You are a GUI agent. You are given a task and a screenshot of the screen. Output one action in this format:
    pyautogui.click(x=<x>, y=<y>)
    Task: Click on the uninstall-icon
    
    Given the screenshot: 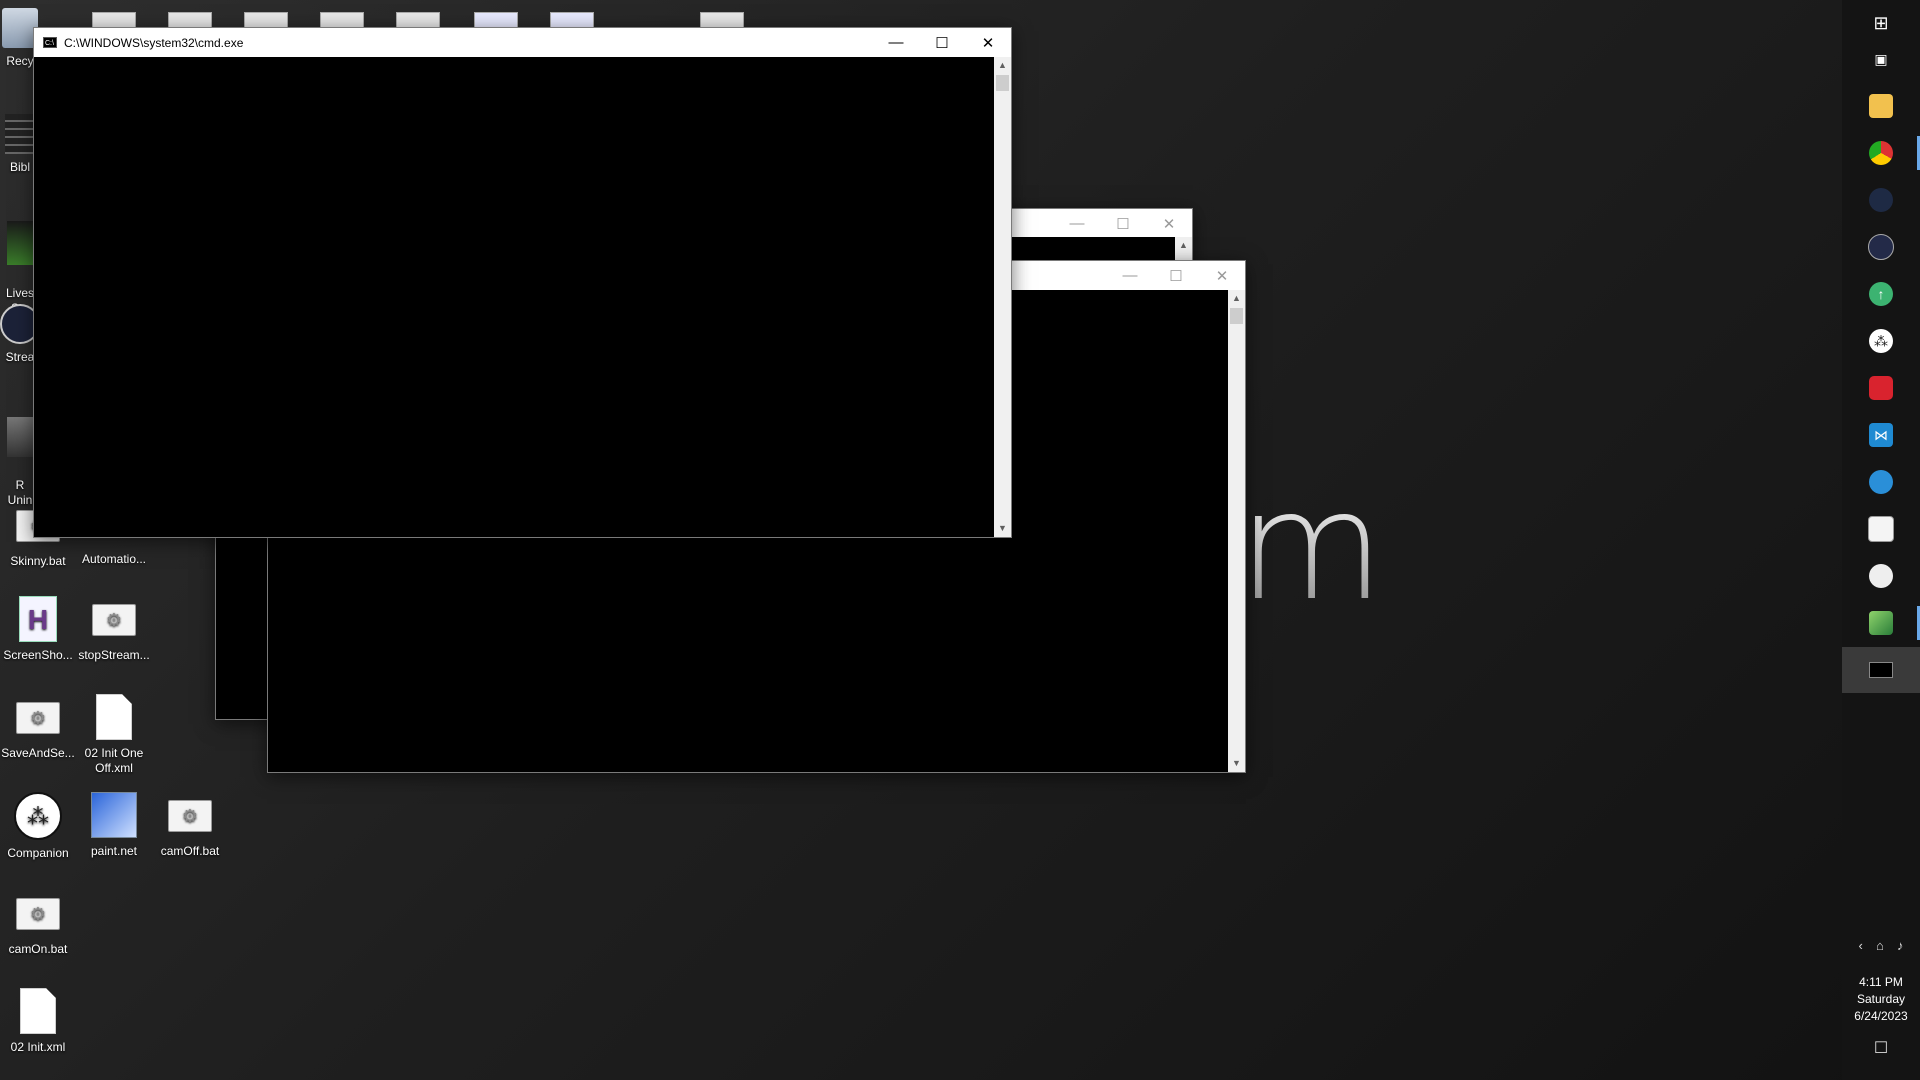 What is the action you would take?
    pyautogui.click(x=20, y=437)
    